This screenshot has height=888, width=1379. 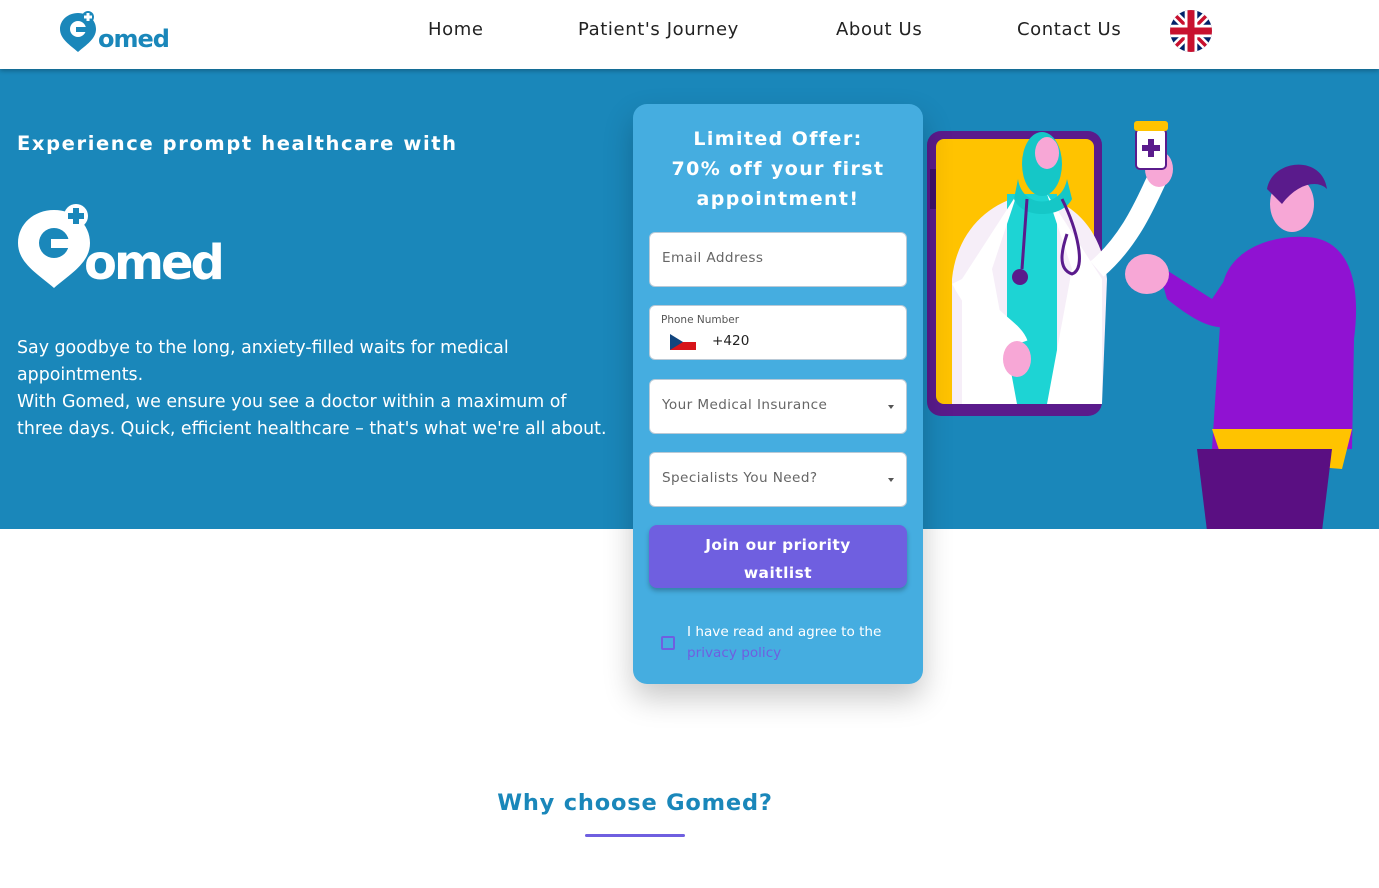 I want to click on nav-about-us: About Us, so click(x=879, y=29).